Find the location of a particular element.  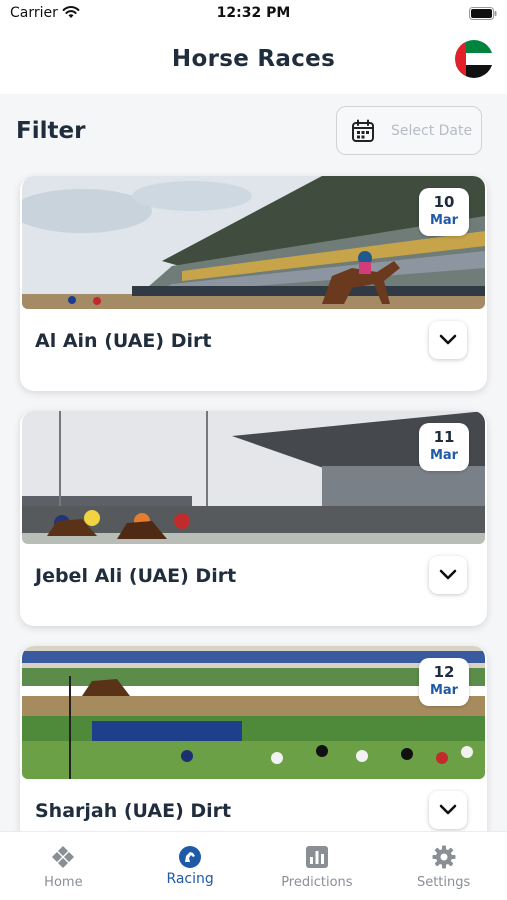

race-day: 12 is located at coordinates (444, 672).